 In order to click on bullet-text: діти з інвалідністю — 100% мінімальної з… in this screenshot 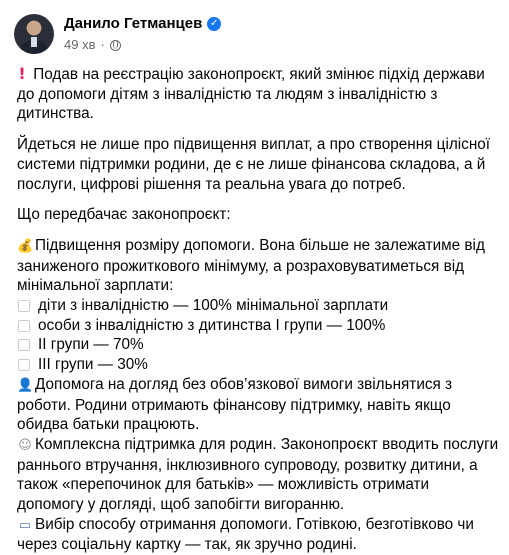, I will do `click(213, 306)`.